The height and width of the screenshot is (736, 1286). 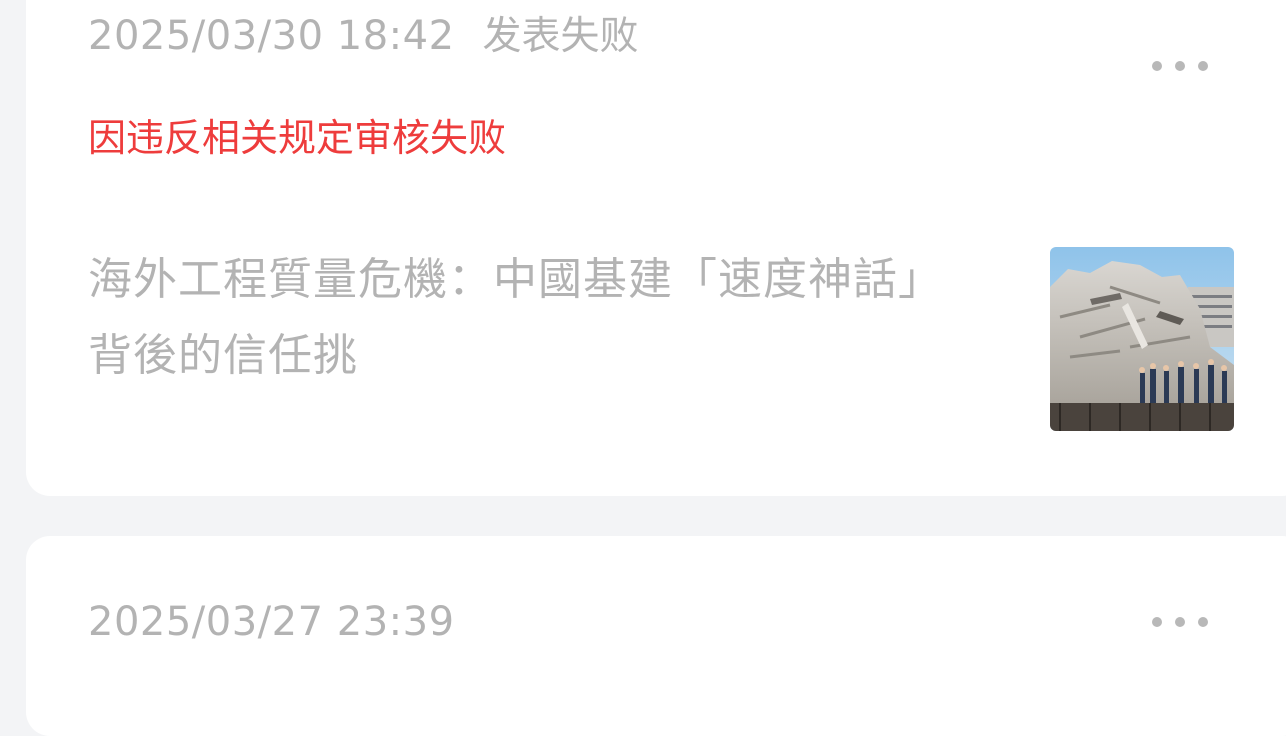 I want to click on post-timestamp: 2025/03/27 23:39, so click(x=271, y=622).